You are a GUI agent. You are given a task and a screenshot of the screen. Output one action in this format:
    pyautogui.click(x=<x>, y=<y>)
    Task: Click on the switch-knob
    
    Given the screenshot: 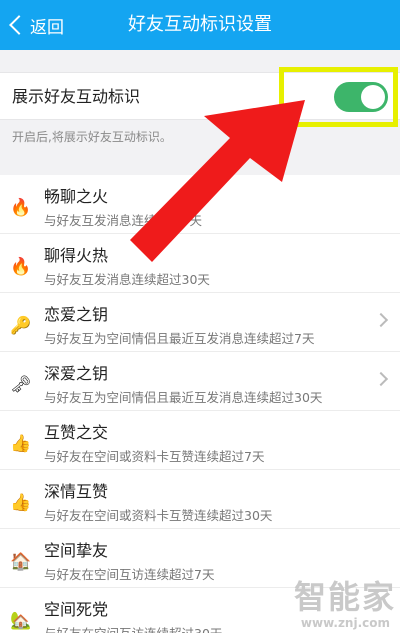 What is the action you would take?
    pyautogui.click(x=373, y=97)
    